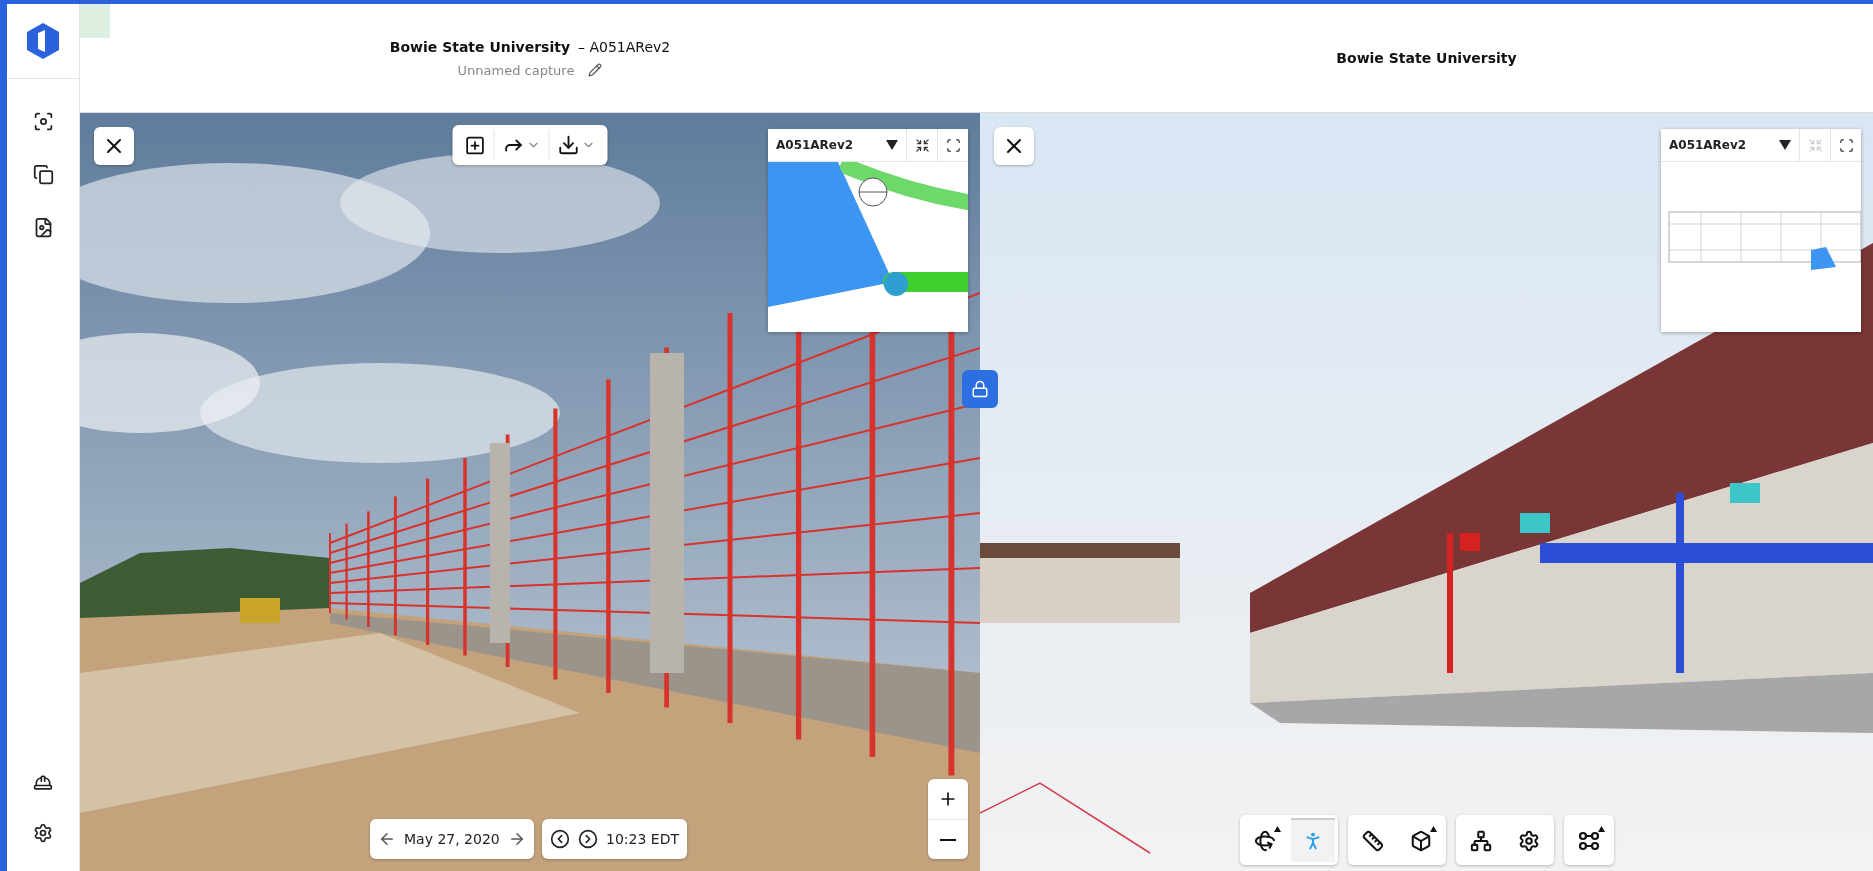  I want to click on layers-icon, so click(43, 174).